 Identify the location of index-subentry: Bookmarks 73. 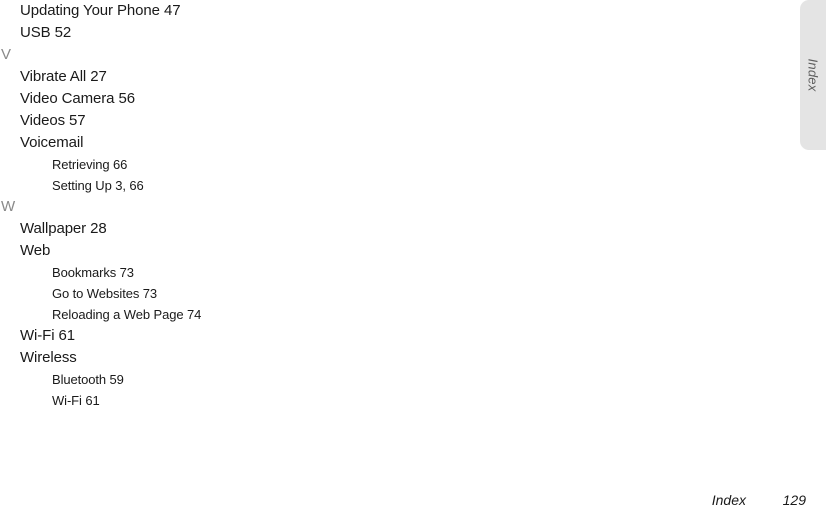
(93, 272).